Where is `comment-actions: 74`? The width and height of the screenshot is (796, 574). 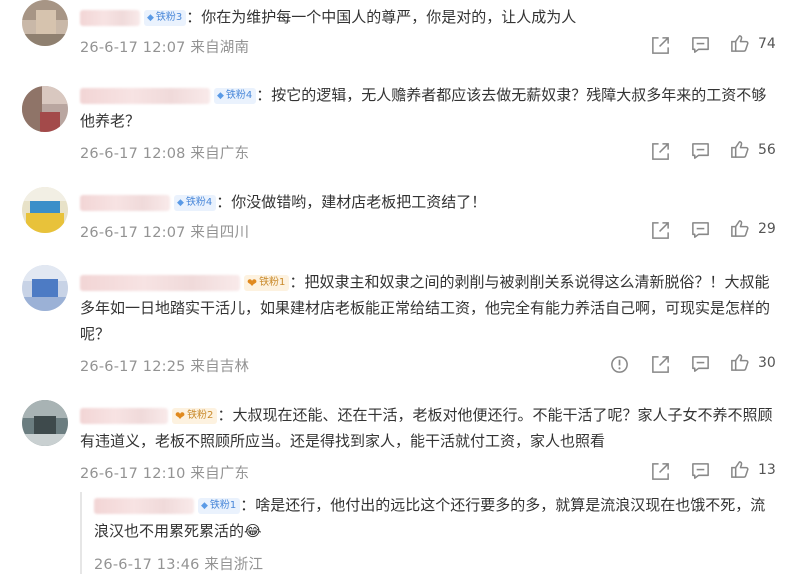 comment-actions: 74 is located at coordinates (398, 46).